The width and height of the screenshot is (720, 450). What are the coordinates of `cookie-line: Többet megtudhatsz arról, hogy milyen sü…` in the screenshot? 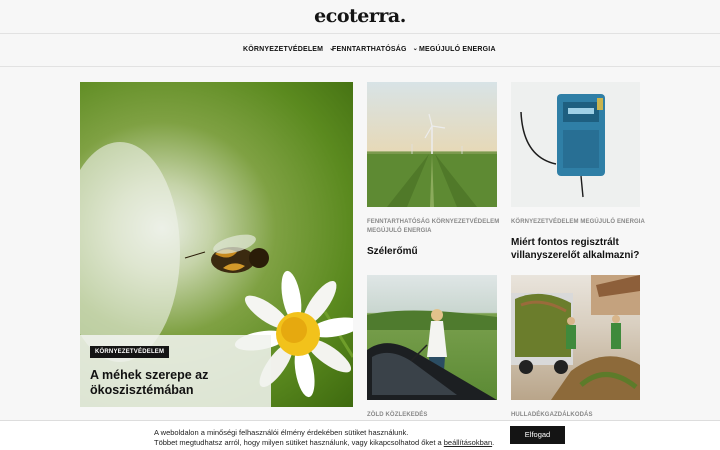 It's located at (324, 443).